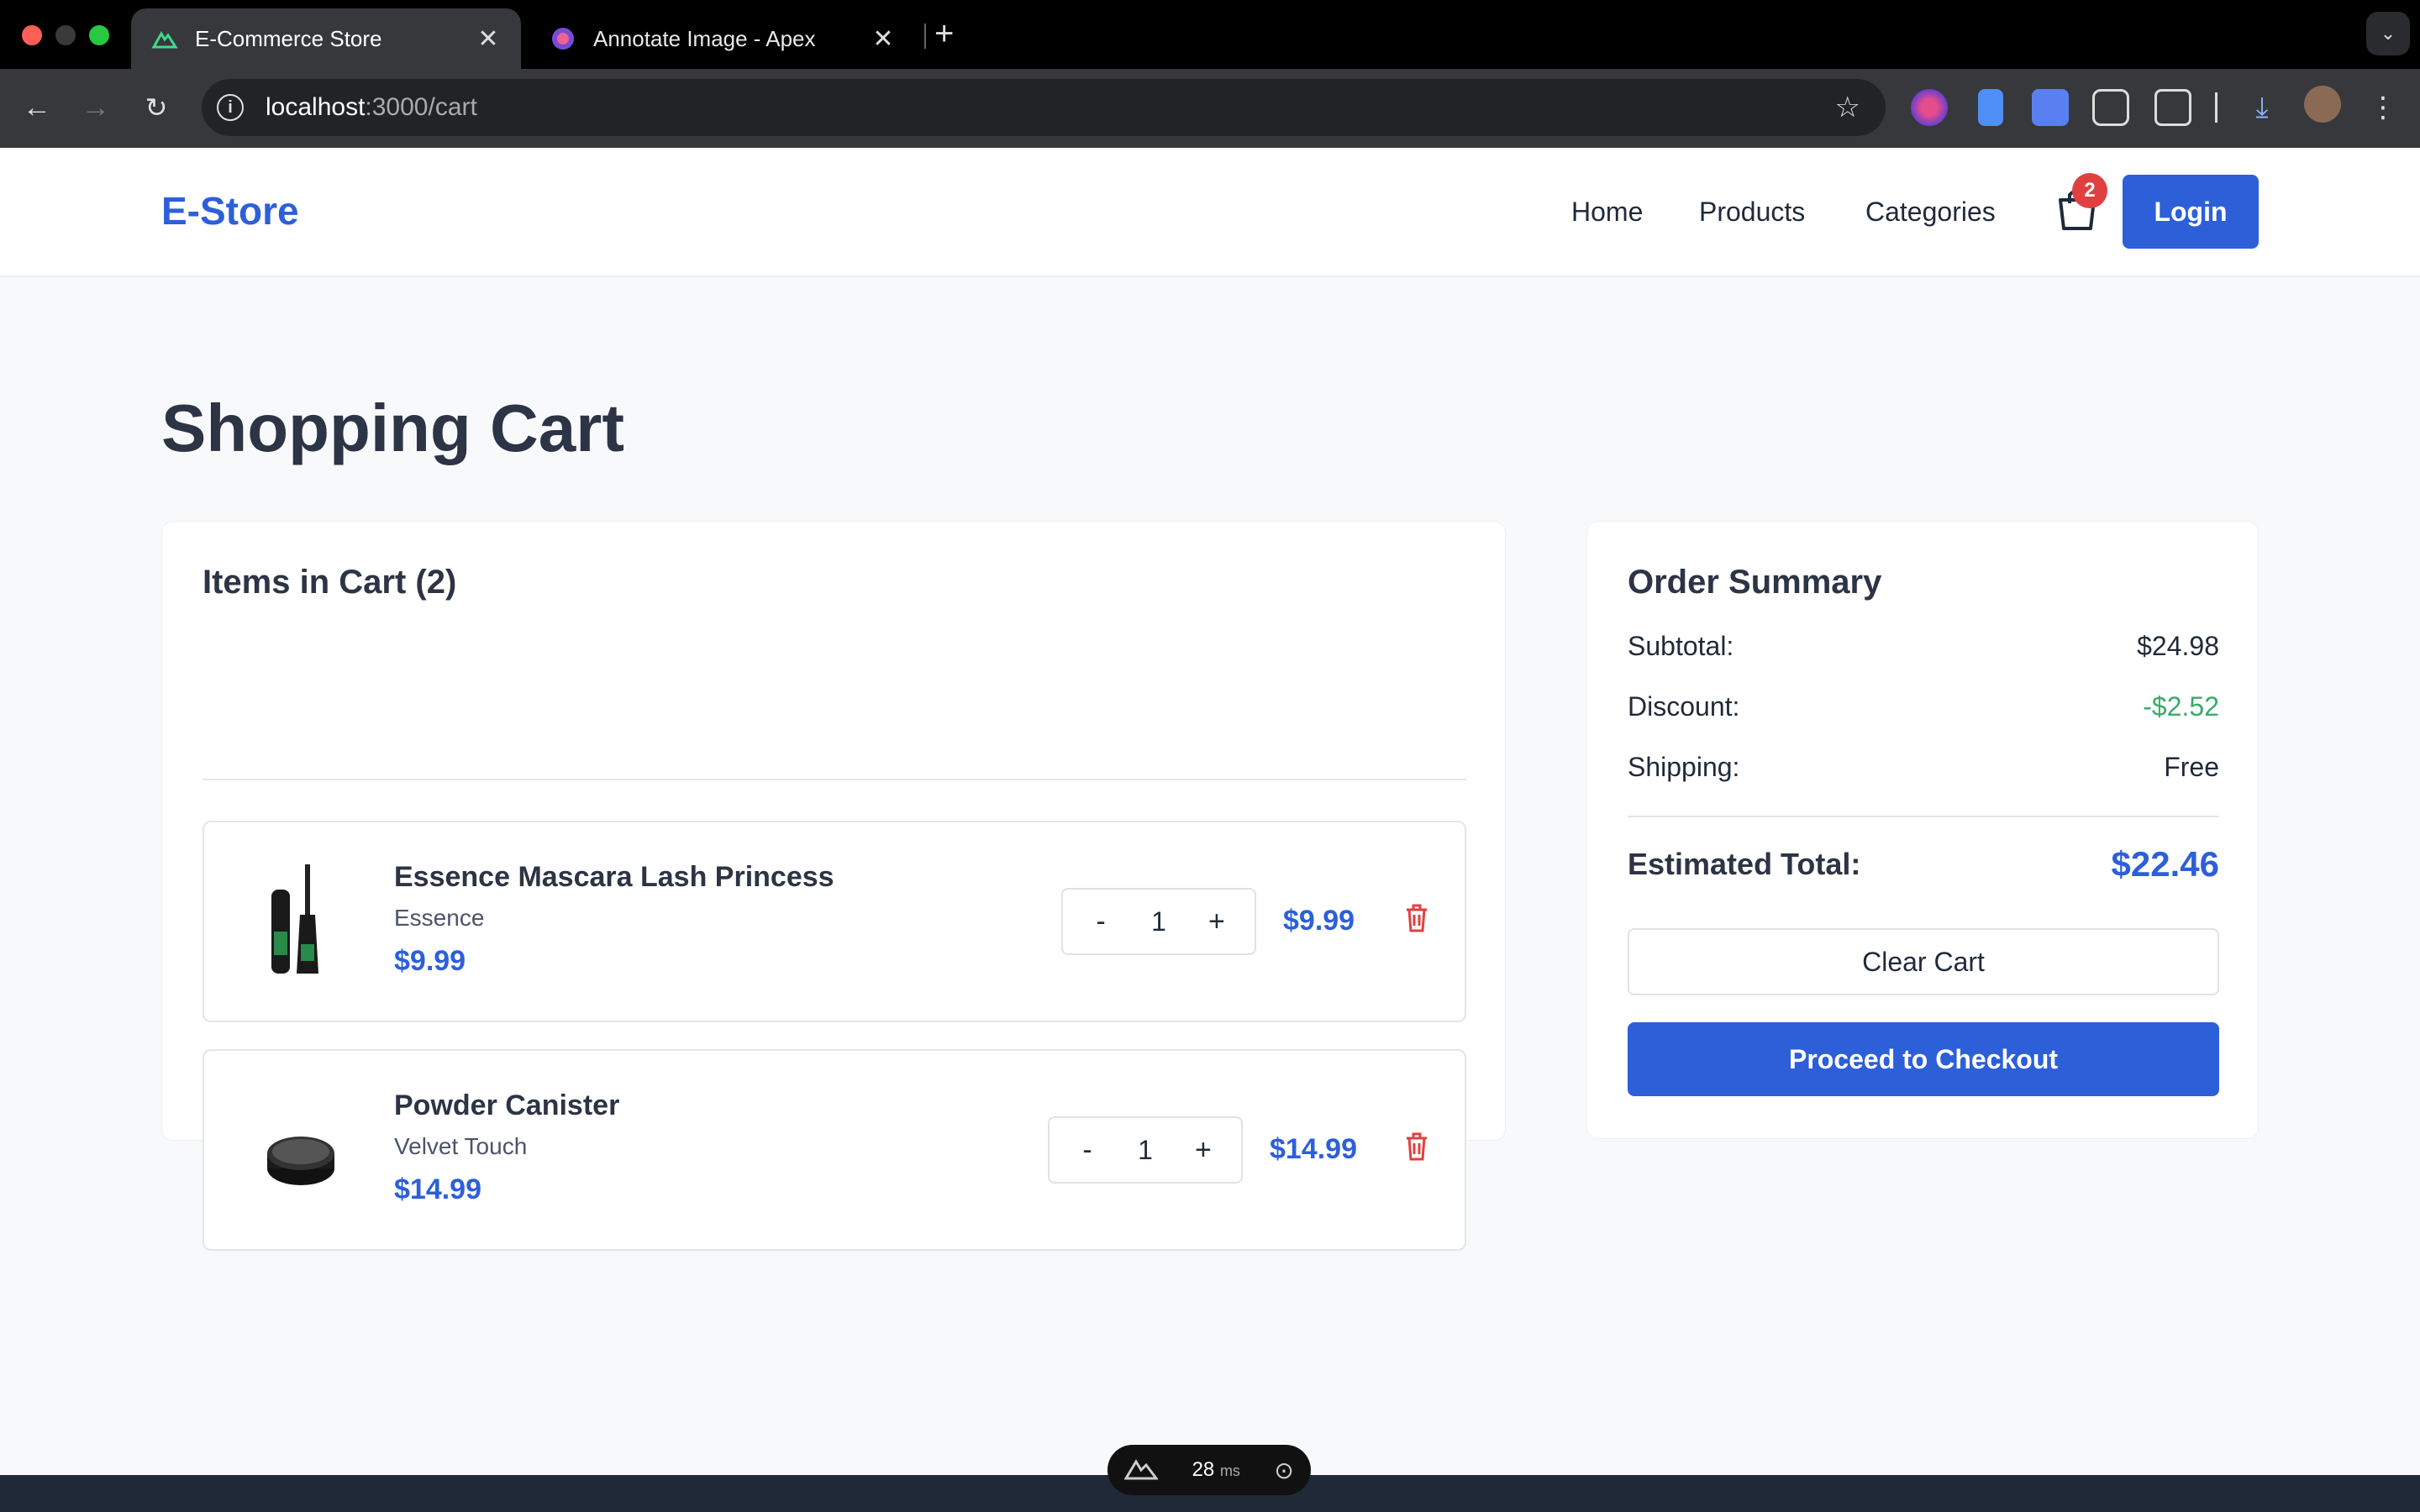 The width and height of the screenshot is (2420, 1512). What do you see at coordinates (2165, 864) in the screenshot?
I see `total-value: $22.46` at bounding box center [2165, 864].